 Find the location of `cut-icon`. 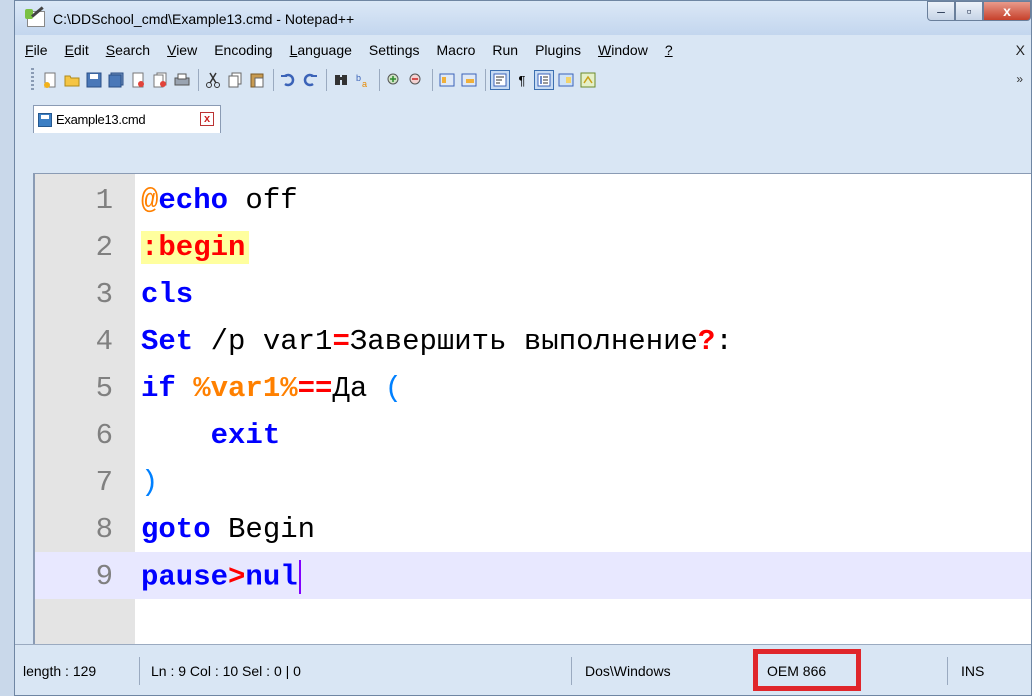

cut-icon is located at coordinates (213, 80).